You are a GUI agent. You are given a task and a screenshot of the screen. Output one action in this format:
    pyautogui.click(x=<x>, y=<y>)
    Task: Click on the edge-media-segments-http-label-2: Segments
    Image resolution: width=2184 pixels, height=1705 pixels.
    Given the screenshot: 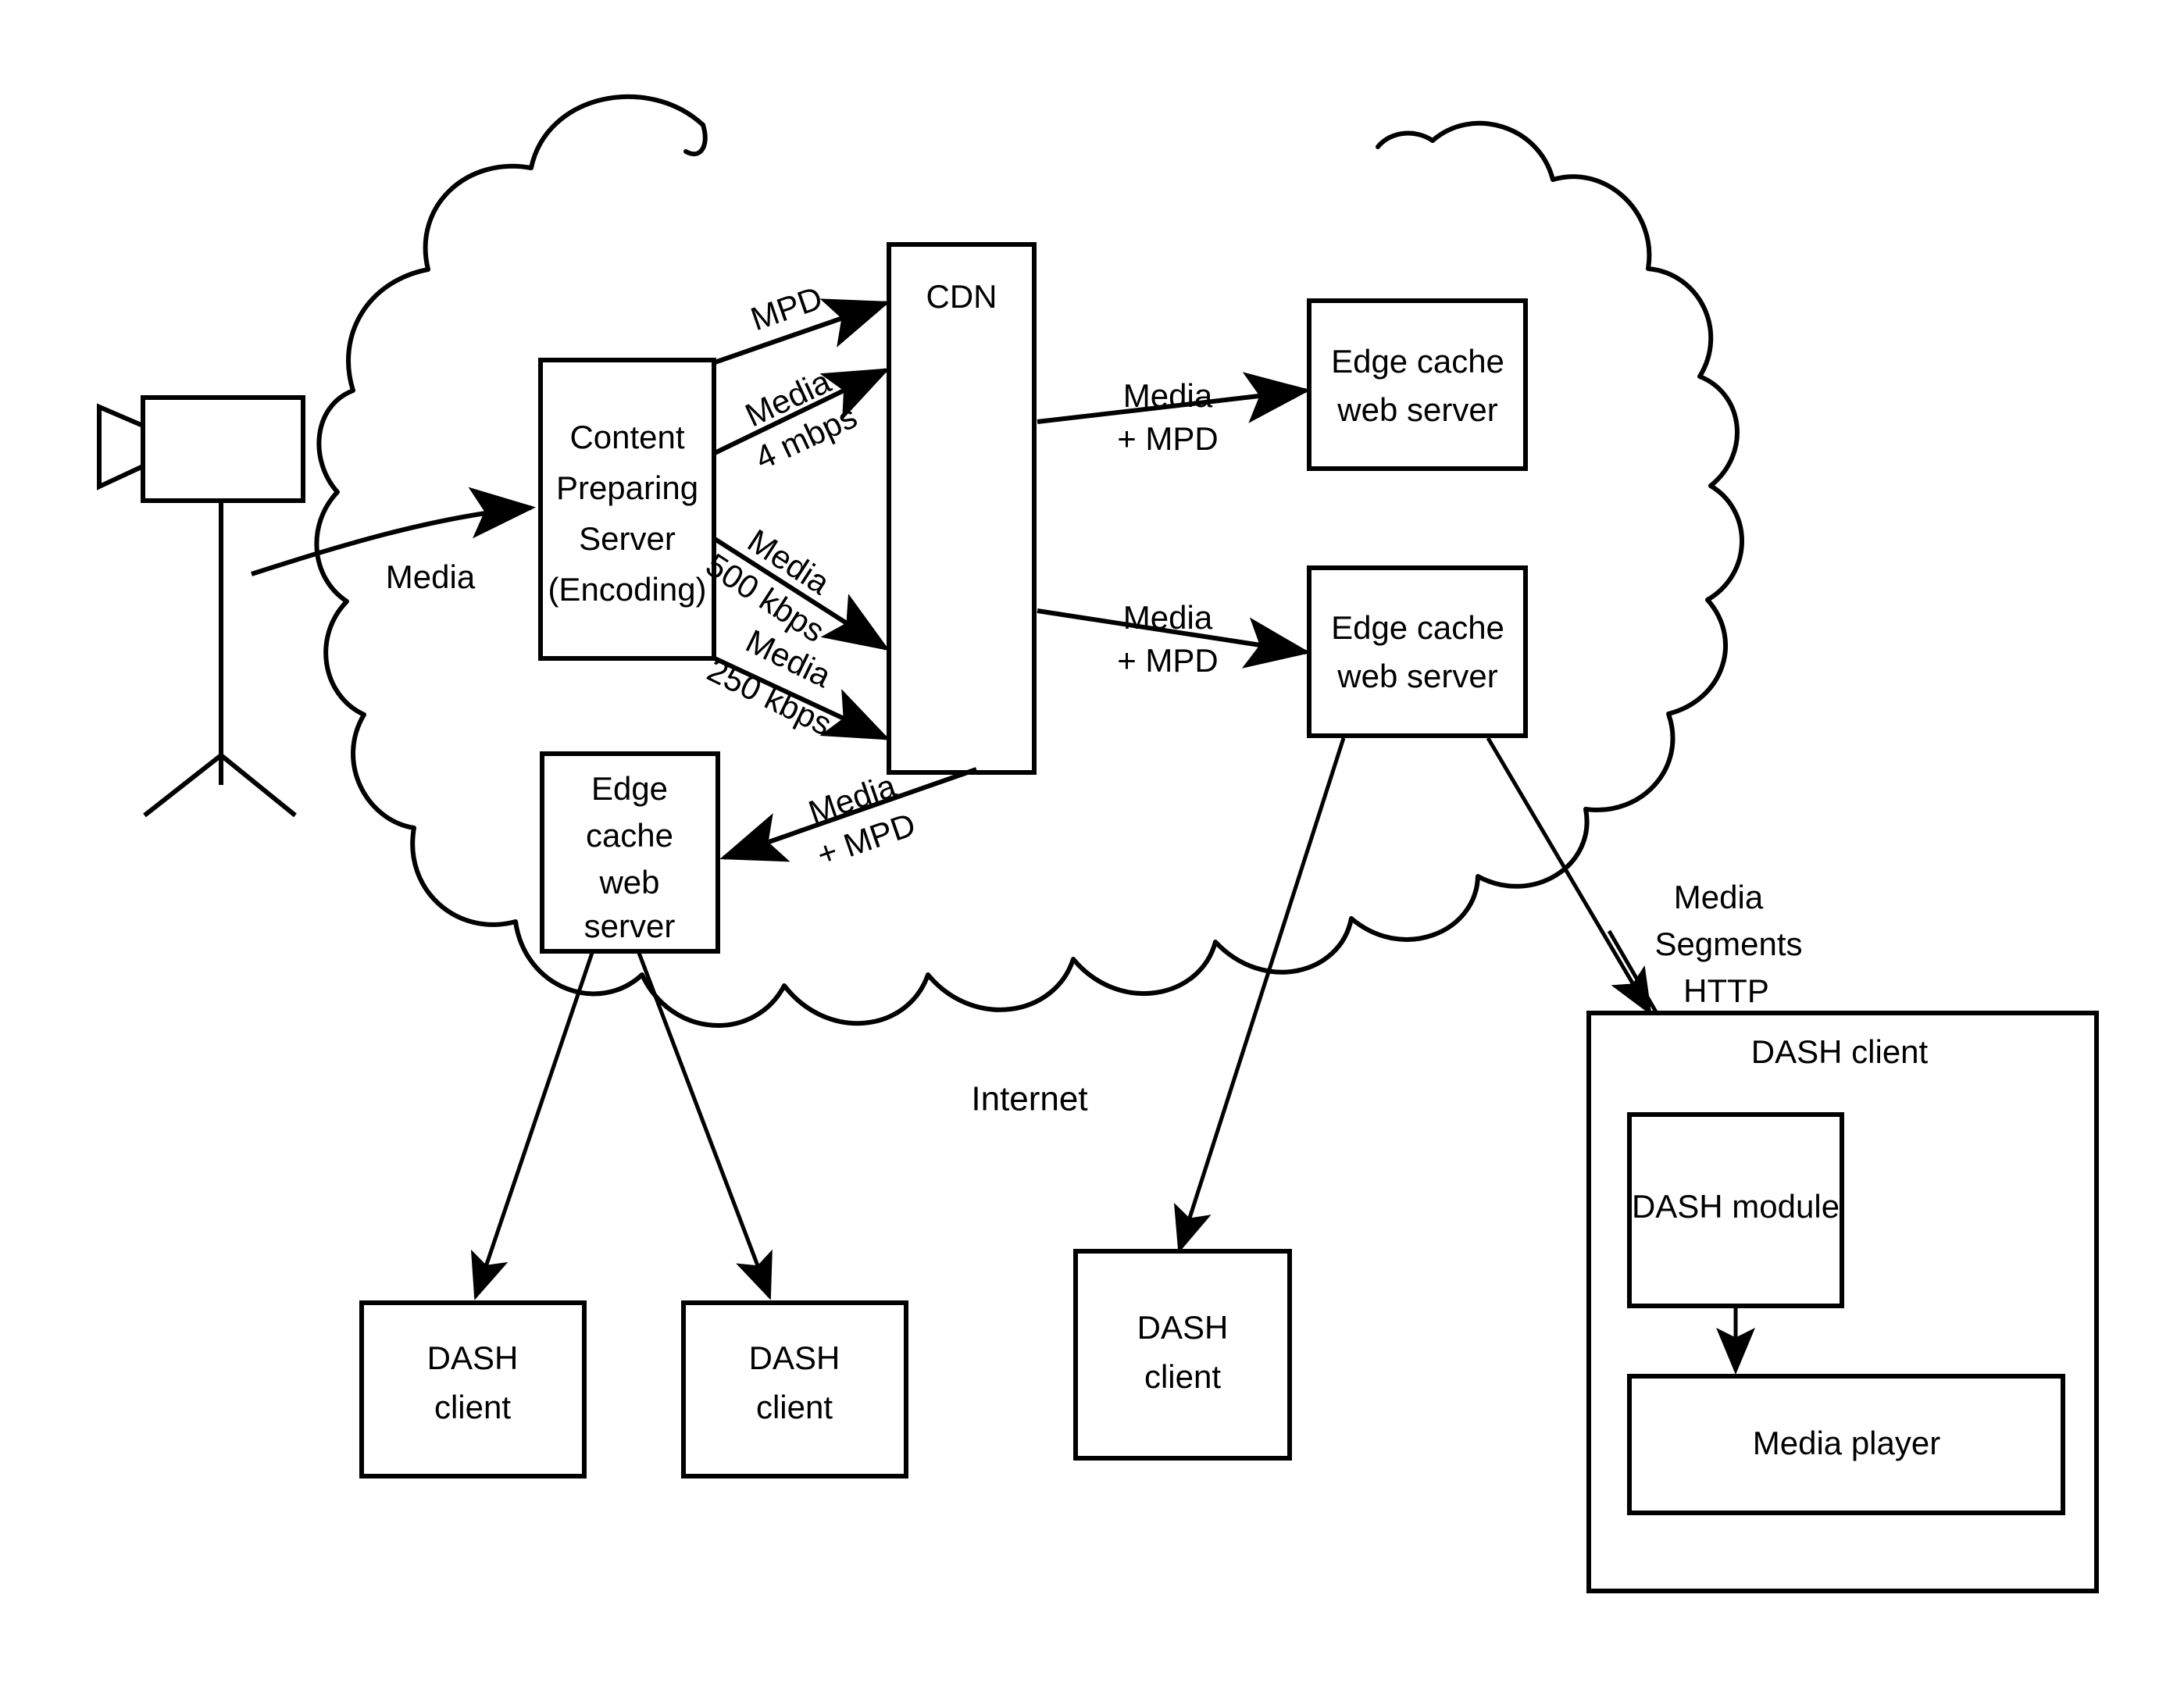 What is the action you would take?
    pyautogui.click(x=1728, y=944)
    